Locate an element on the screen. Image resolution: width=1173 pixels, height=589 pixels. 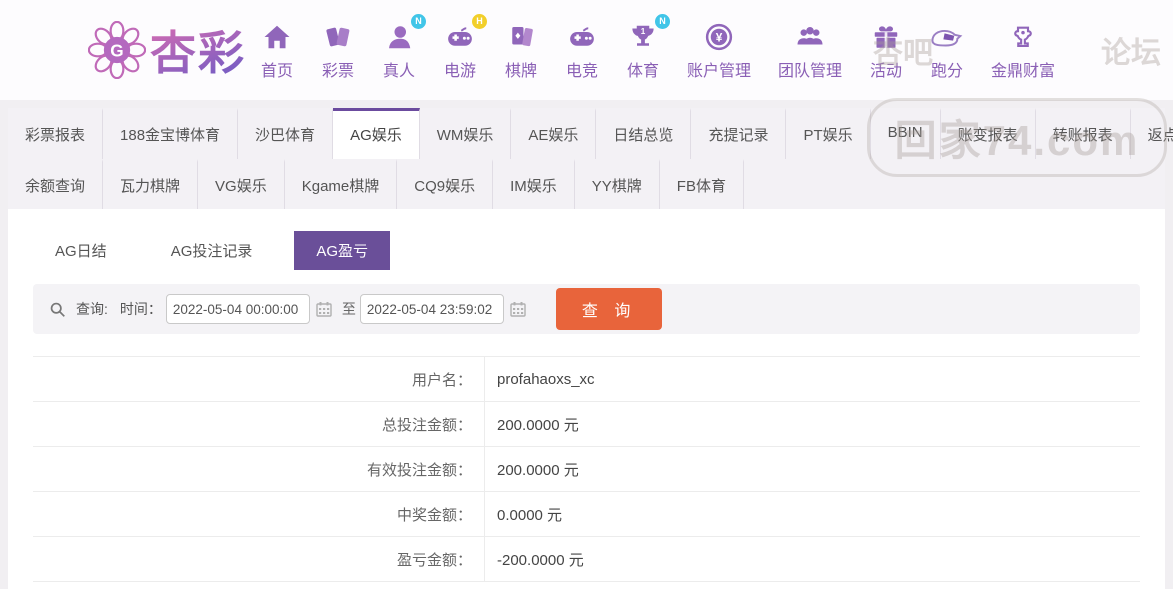
gift-icon is located at coordinates (886, 37).